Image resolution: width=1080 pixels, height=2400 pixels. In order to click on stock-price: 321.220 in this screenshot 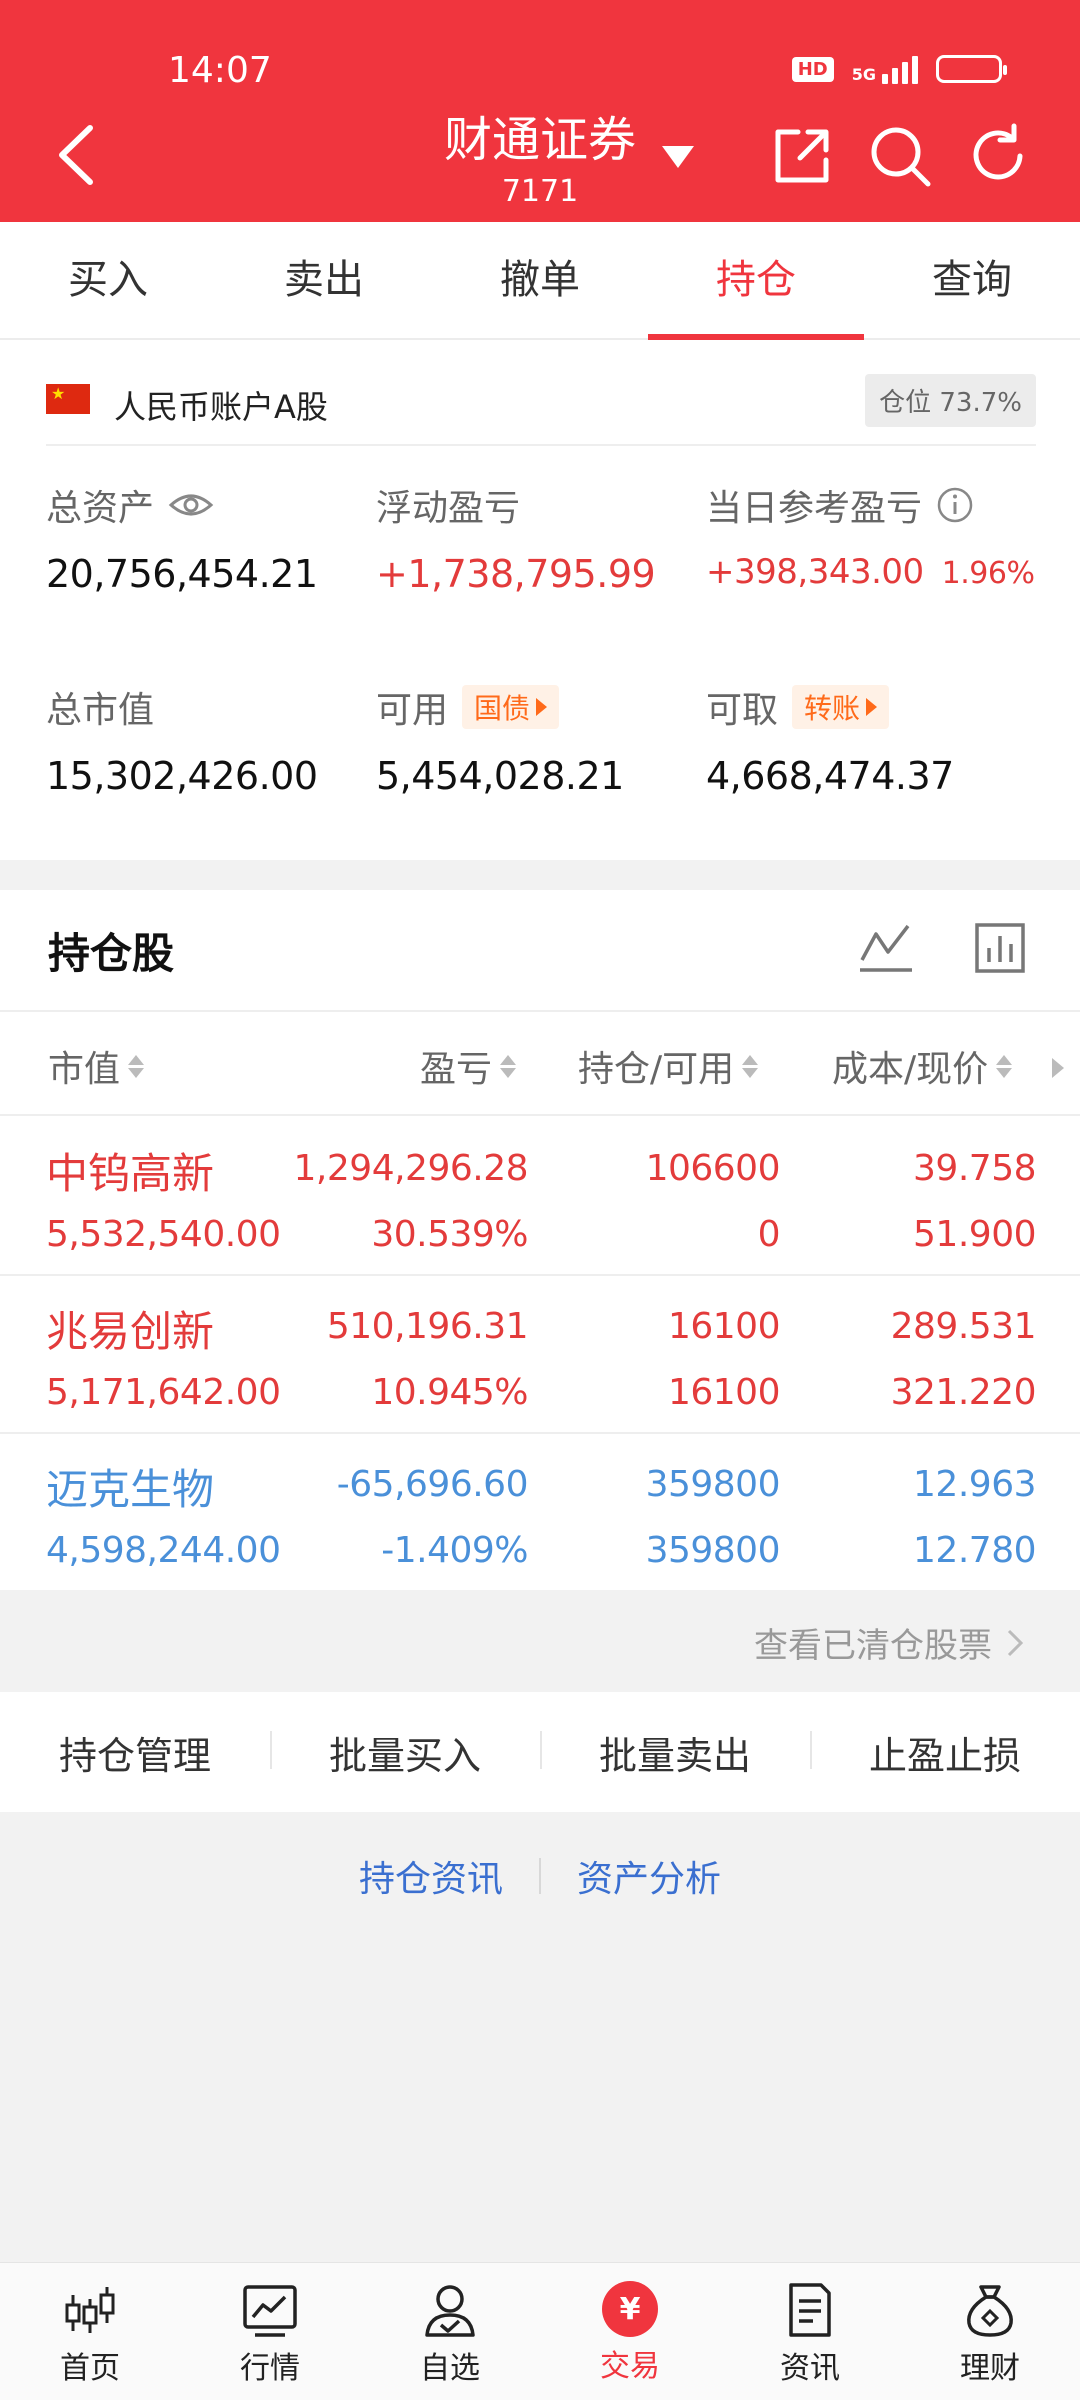, I will do `click(963, 1392)`.